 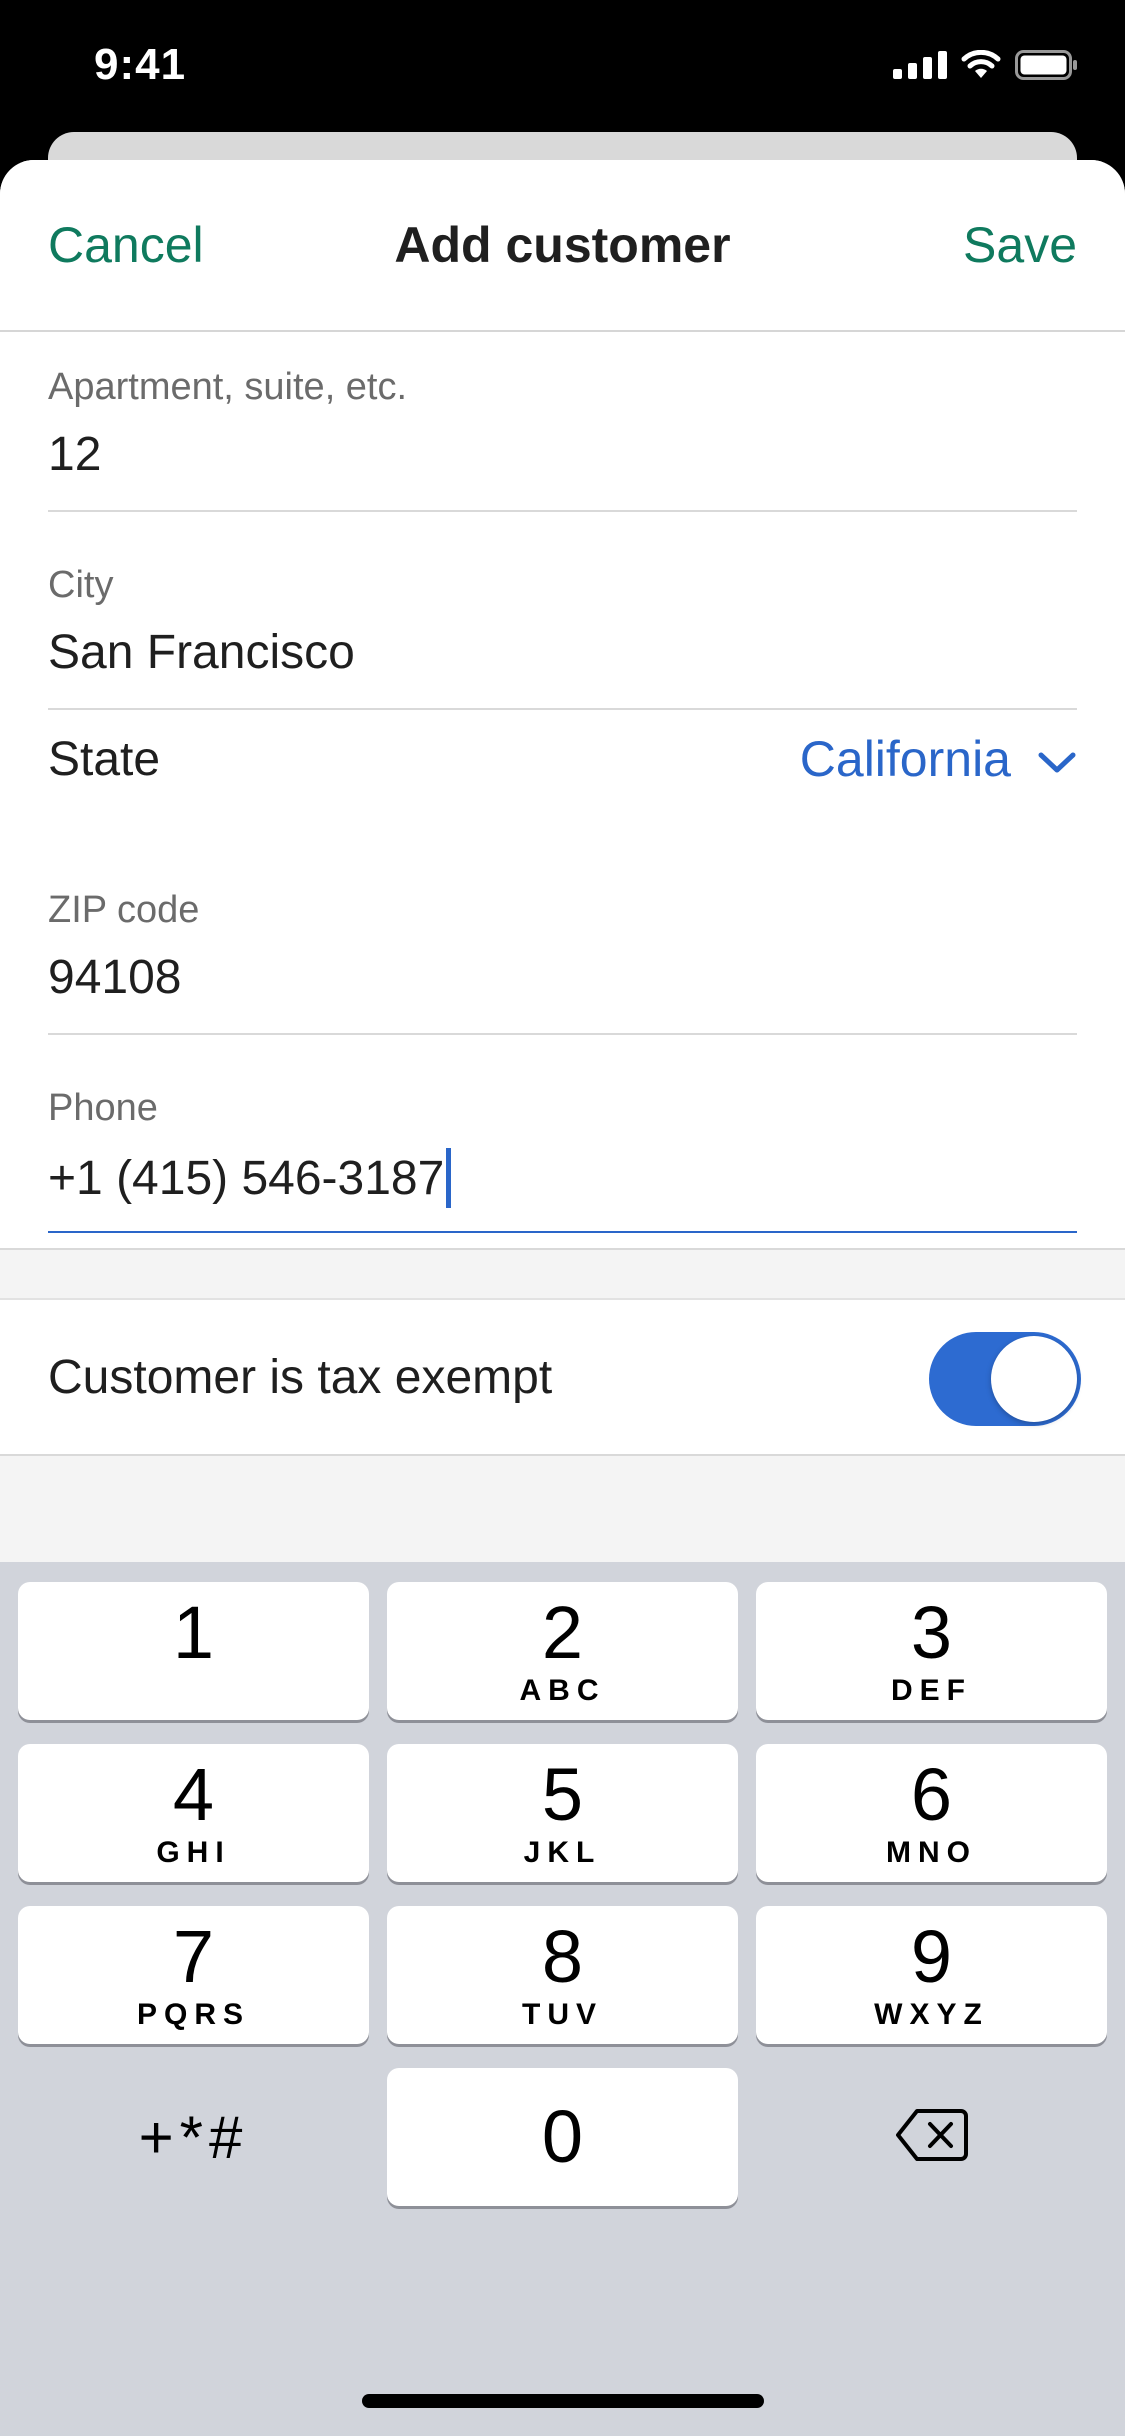 What do you see at coordinates (562, 1632) in the screenshot?
I see `key-digit: 2` at bounding box center [562, 1632].